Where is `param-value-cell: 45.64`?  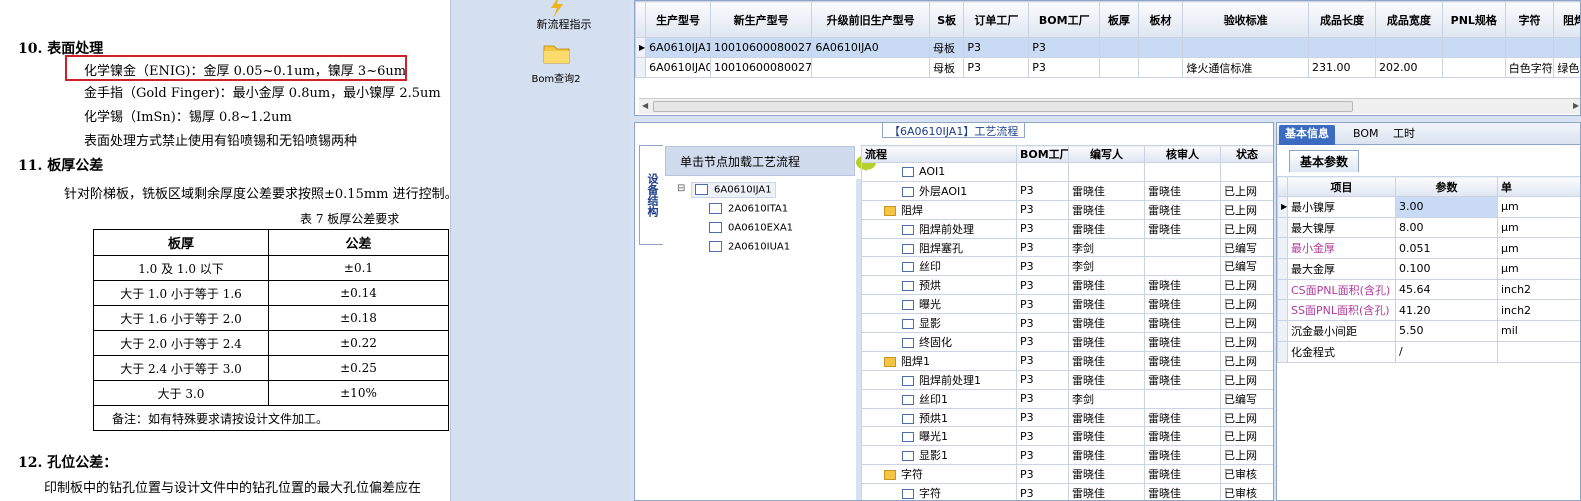
param-value-cell: 45.64 is located at coordinates (1446, 289).